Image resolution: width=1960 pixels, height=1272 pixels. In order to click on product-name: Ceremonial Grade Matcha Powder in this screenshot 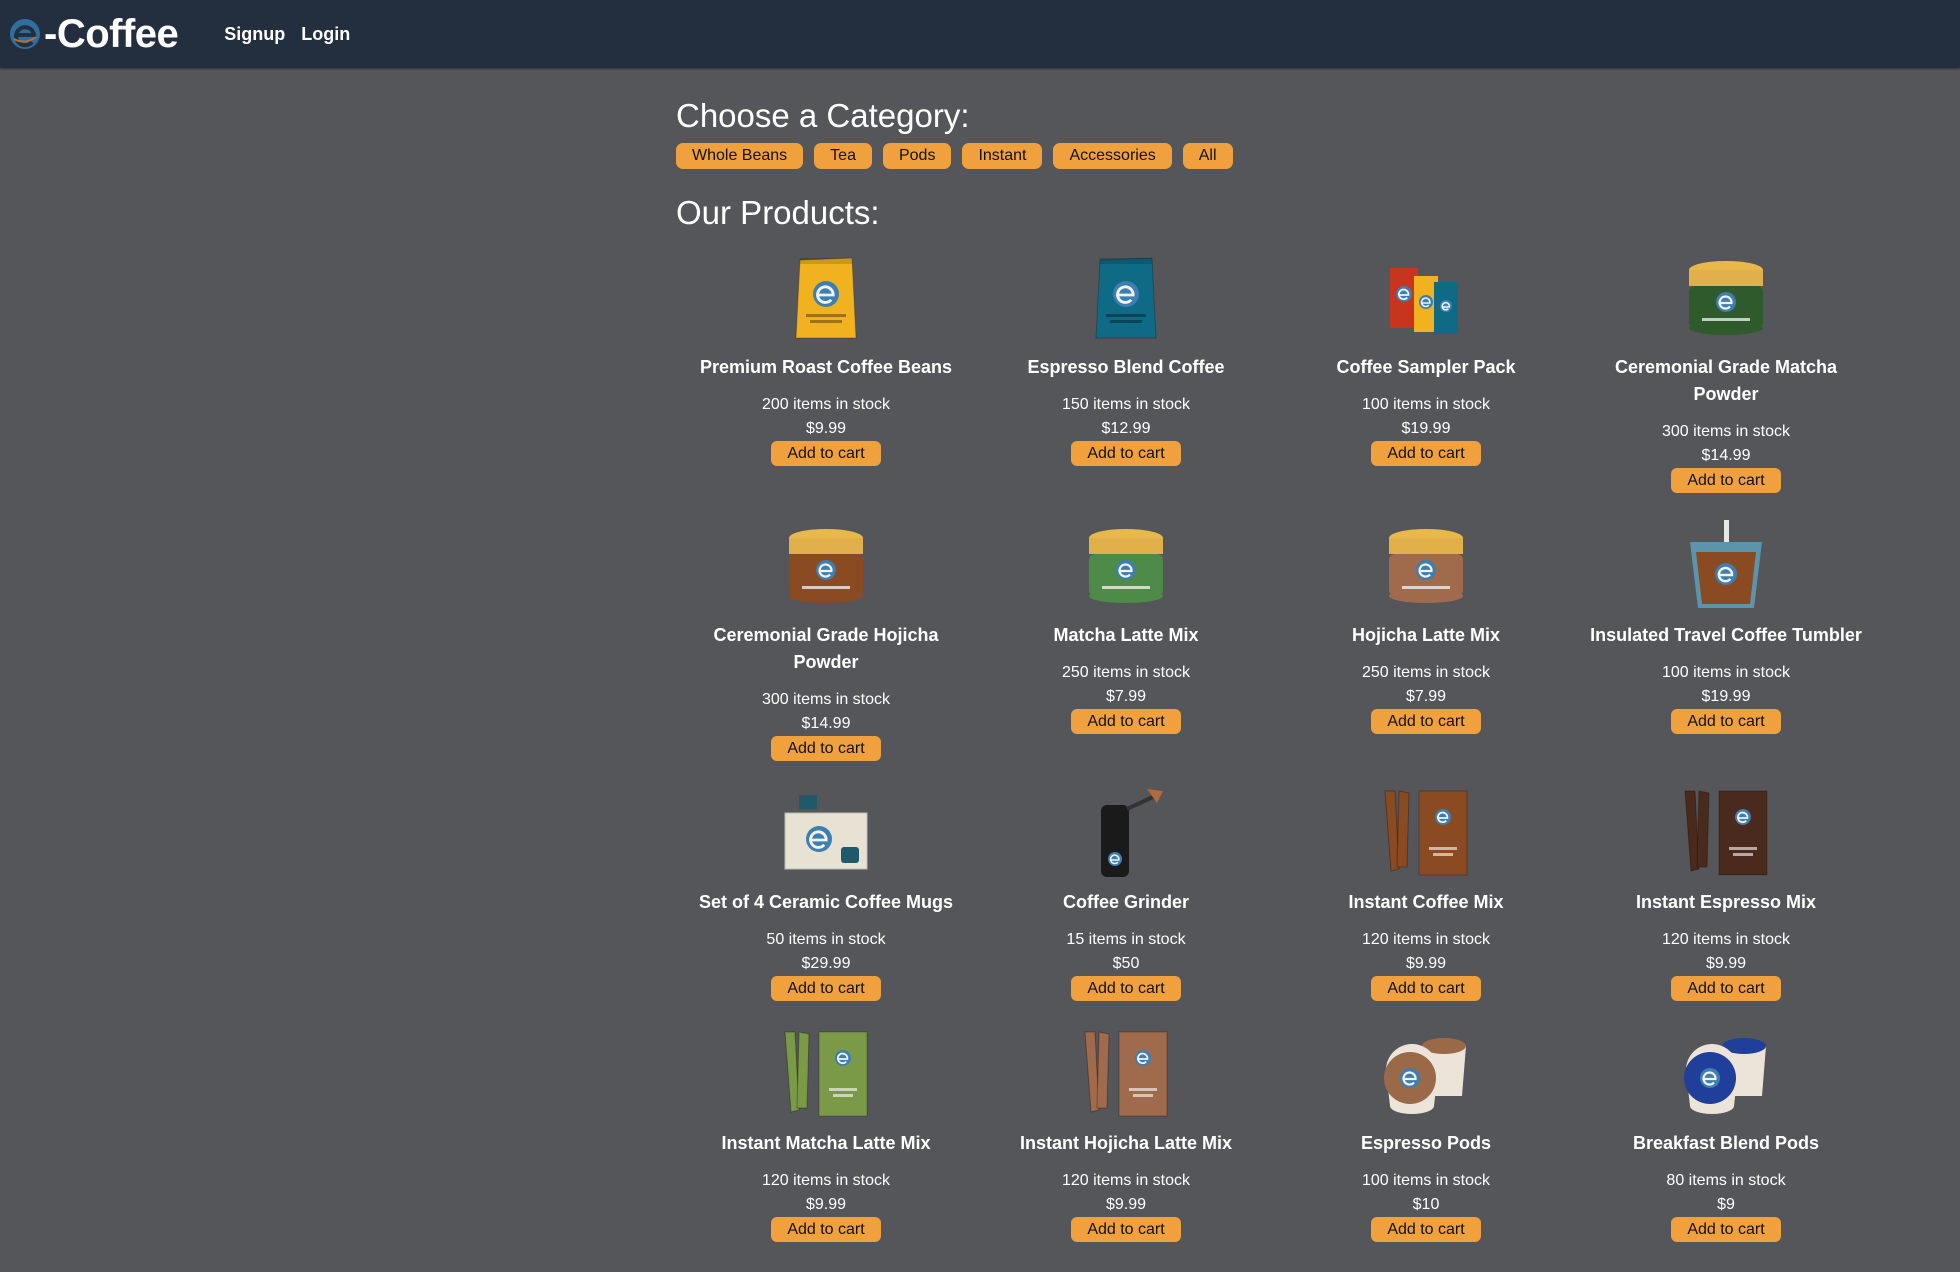, I will do `click(1726, 381)`.